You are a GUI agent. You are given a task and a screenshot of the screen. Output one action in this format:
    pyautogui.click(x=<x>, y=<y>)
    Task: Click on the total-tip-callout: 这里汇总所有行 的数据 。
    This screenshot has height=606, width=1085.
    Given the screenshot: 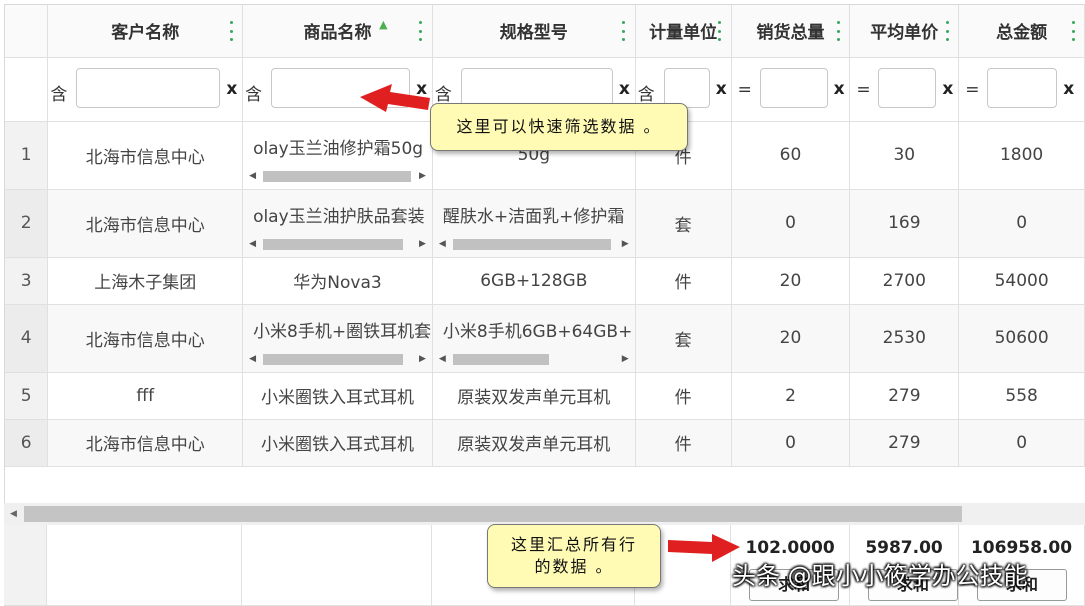 What is the action you would take?
    pyautogui.click(x=574, y=556)
    